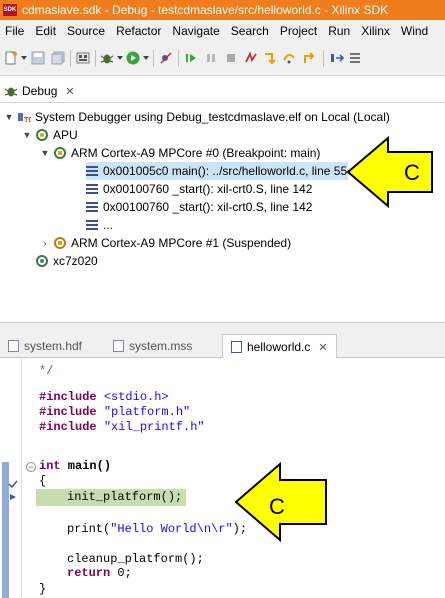  I want to click on function-name: main(), so click(86, 466).